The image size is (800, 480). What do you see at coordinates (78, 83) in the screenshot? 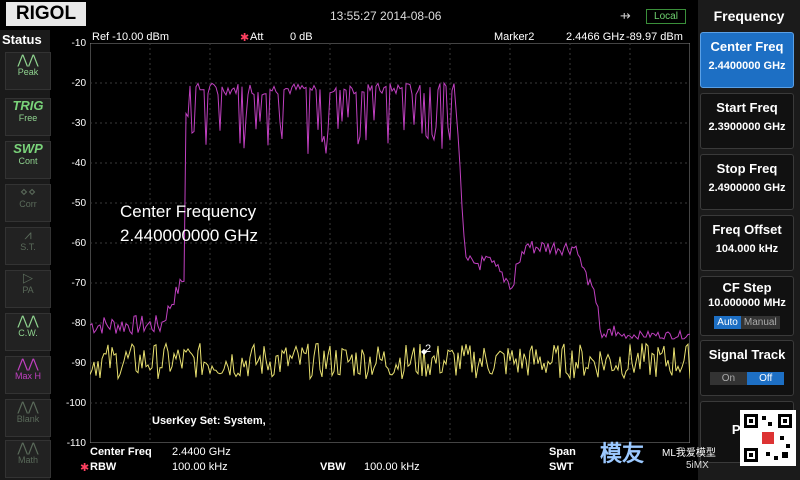
I see `y-tick: -20` at bounding box center [78, 83].